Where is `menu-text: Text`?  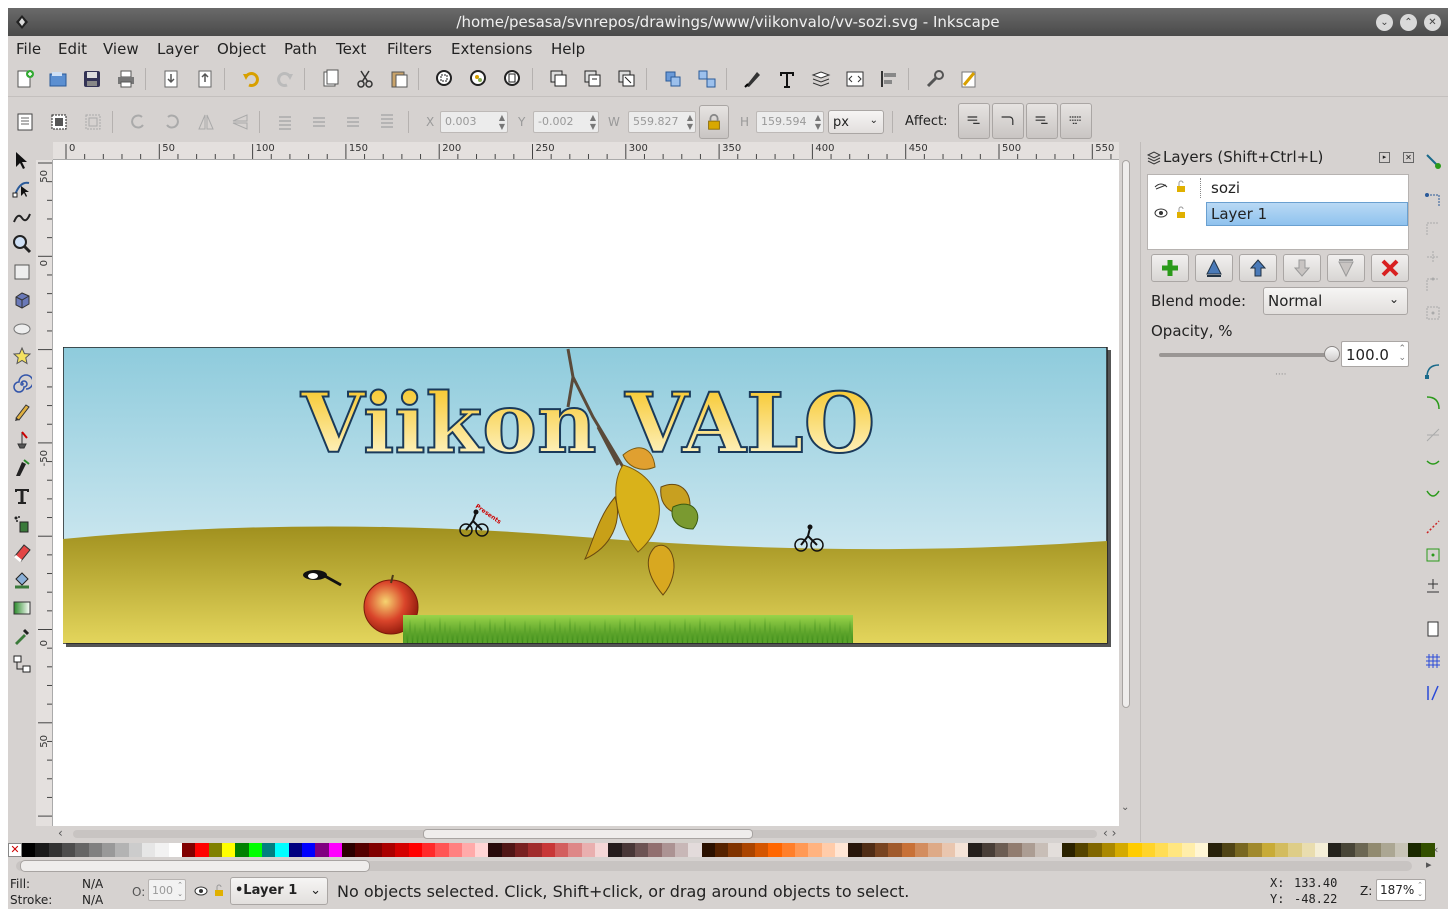 menu-text: Text is located at coordinates (351, 49).